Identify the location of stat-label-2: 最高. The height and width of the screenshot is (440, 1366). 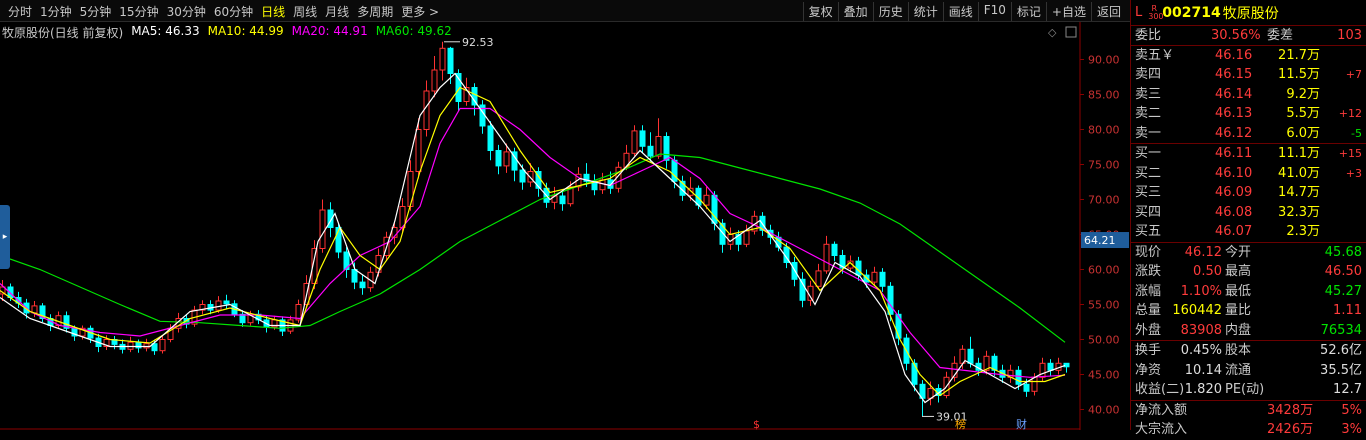
(1238, 271).